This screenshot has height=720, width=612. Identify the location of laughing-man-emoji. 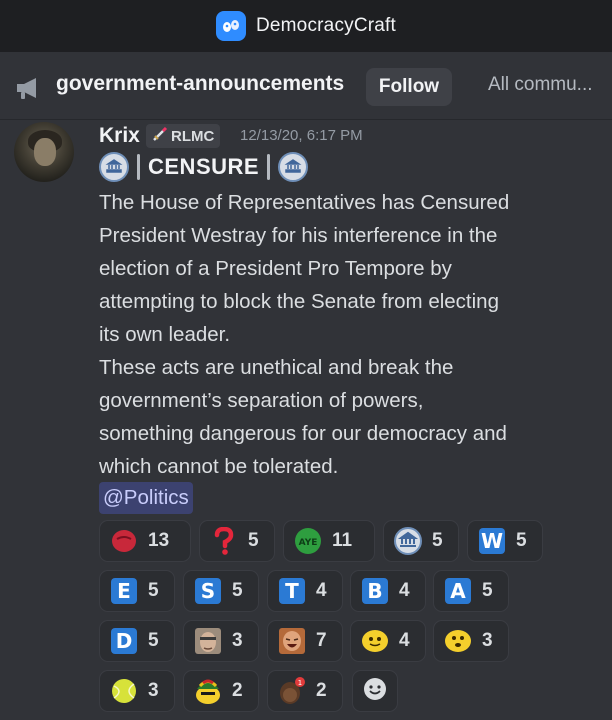
(292, 641).